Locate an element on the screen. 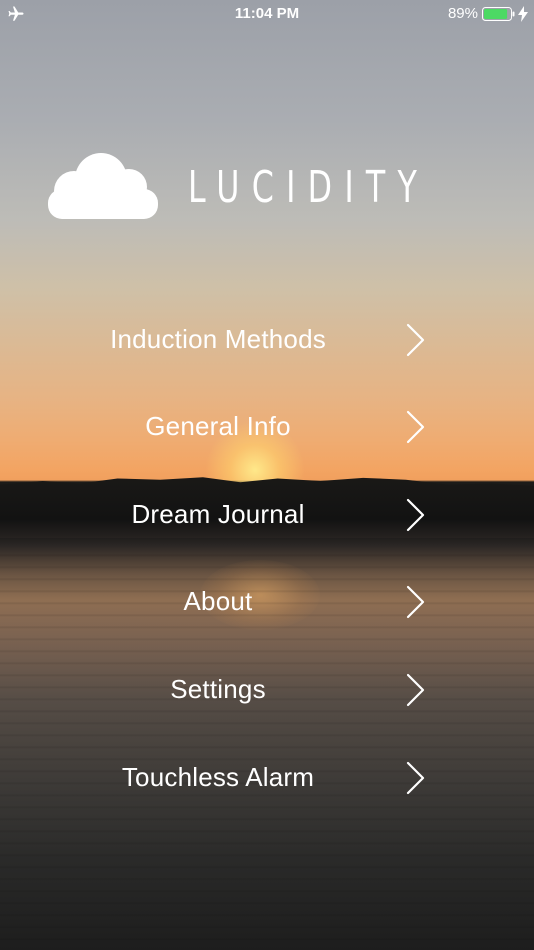 The height and width of the screenshot is (950, 534). status-bar: 11:04 PM 89% is located at coordinates (267, 14).